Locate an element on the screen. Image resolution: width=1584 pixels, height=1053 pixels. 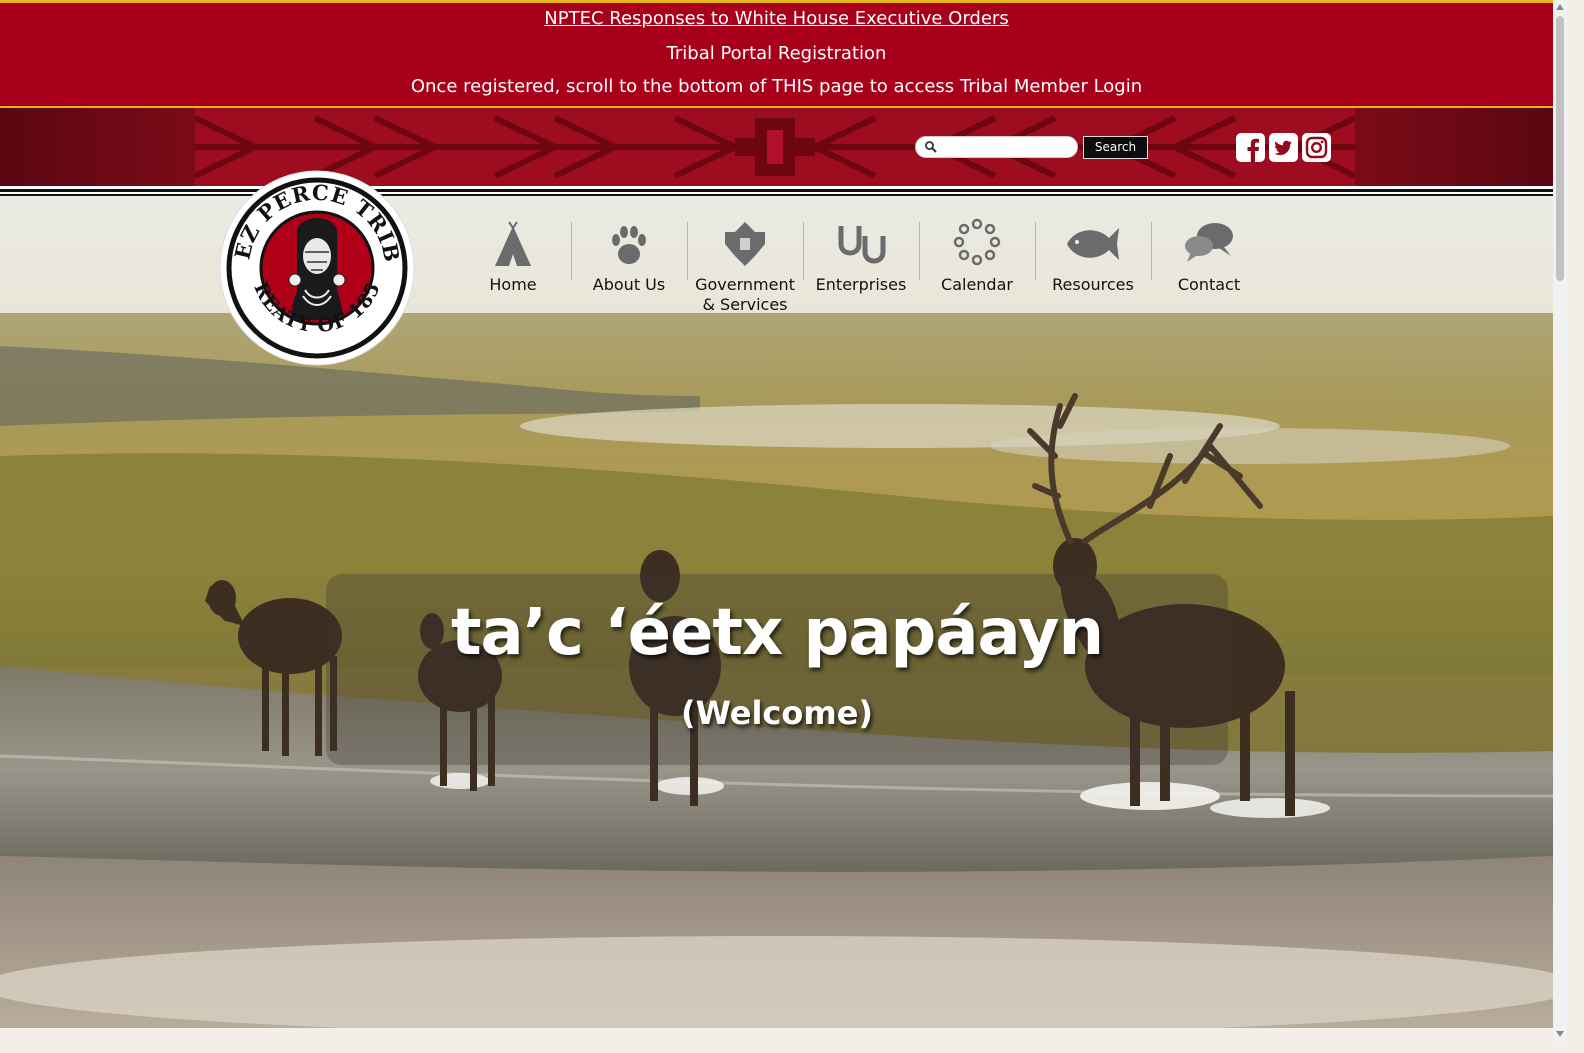
nav-home: Home is located at coordinates (513, 265).